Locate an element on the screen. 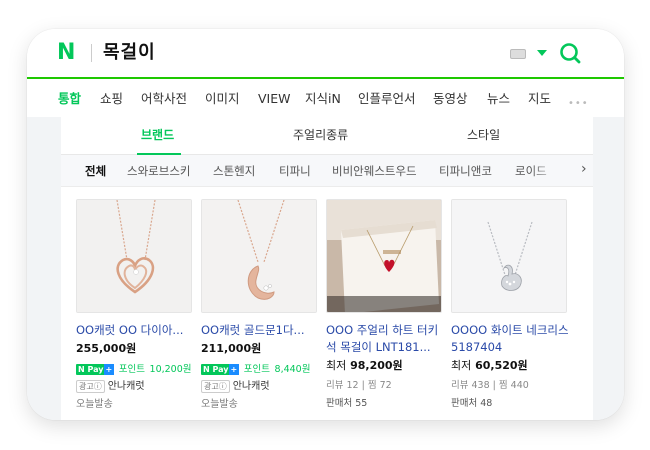 Image resolution: width=650 pixels, height=450 pixels. npay-badge: N Pay + 포인트 10,200원 is located at coordinates (134, 368).